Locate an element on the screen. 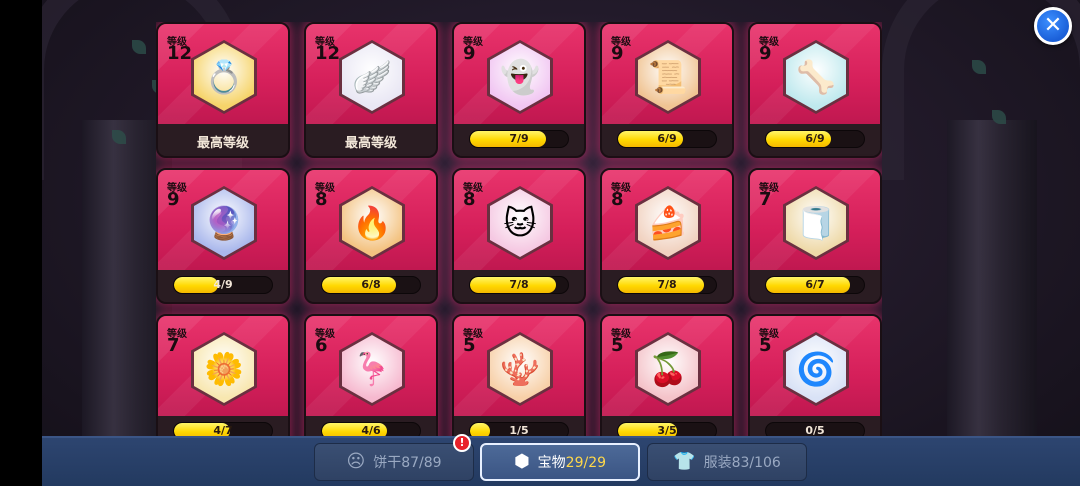  close-button: ✕ is located at coordinates (1053, 26).